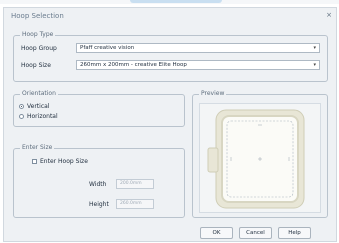 Image resolution: width=339 pixels, height=243 pixels. What do you see at coordinates (37, 16) in the screenshot?
I see `dialog-title: Hoop Selection` at bounding box center [37, 16].